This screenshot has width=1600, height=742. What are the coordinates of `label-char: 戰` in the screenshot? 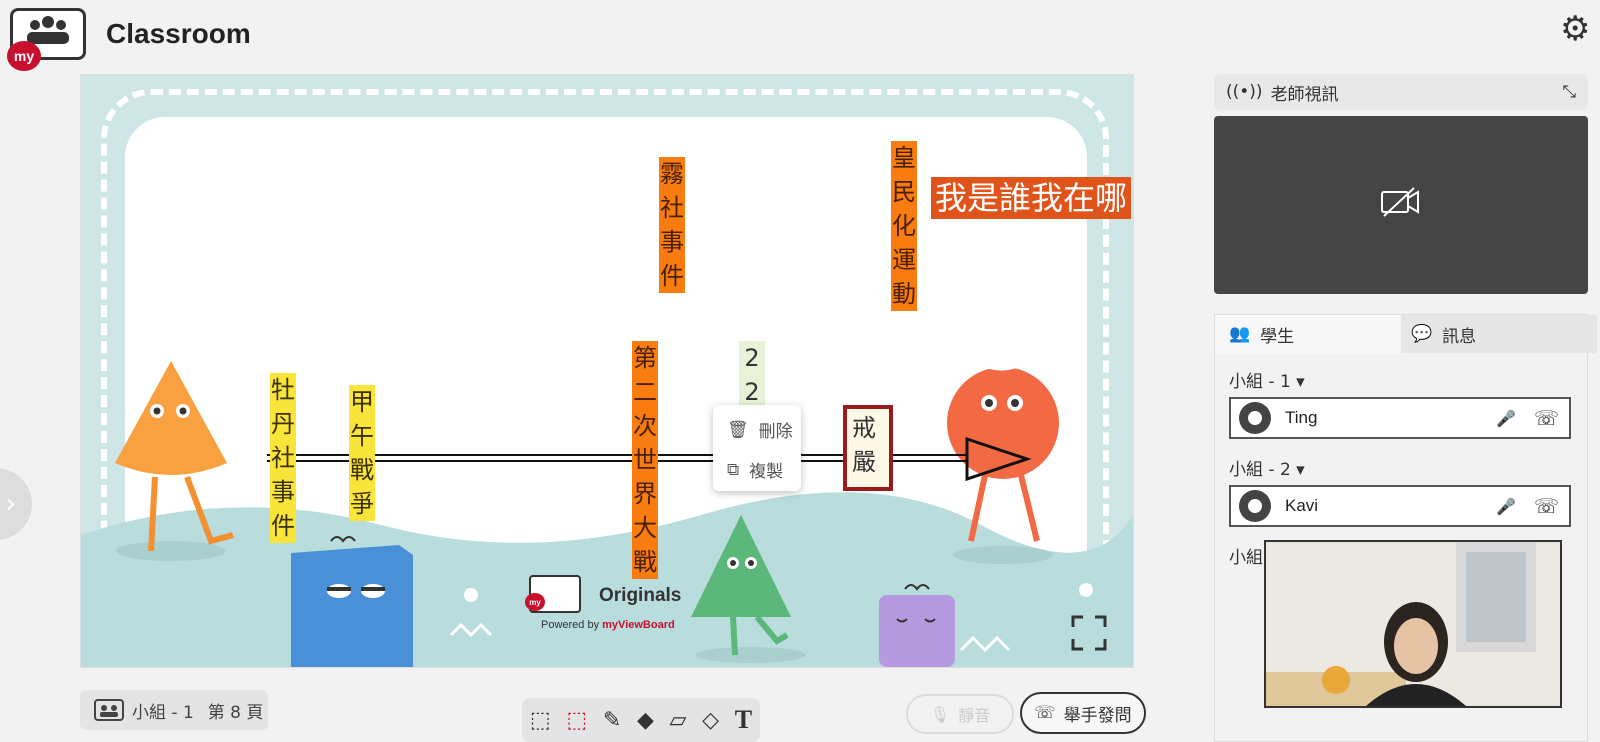 It's located at (645, 562).